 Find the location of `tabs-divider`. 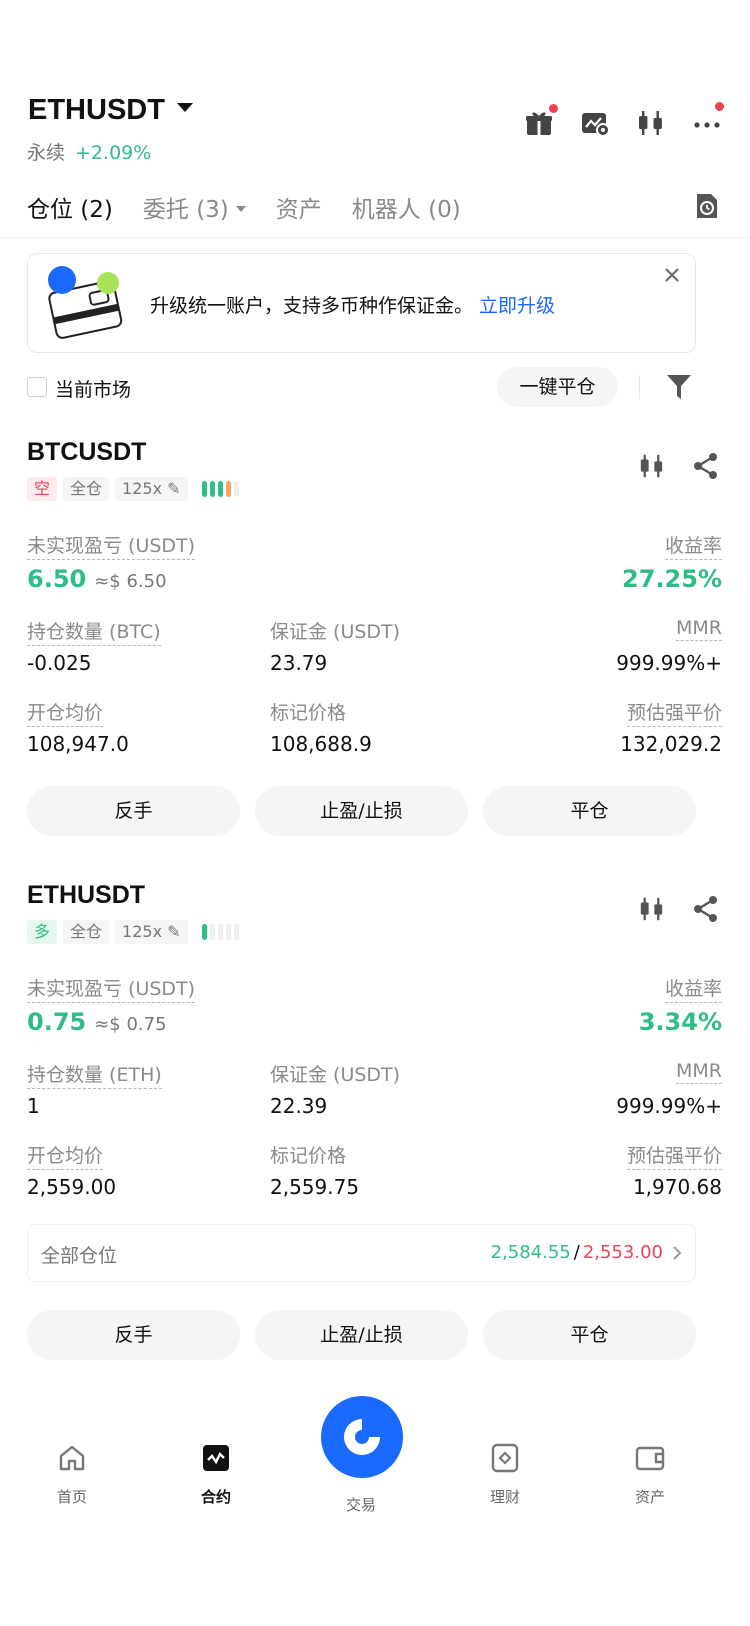

tabs-divider is located at coordinates (375, 237).